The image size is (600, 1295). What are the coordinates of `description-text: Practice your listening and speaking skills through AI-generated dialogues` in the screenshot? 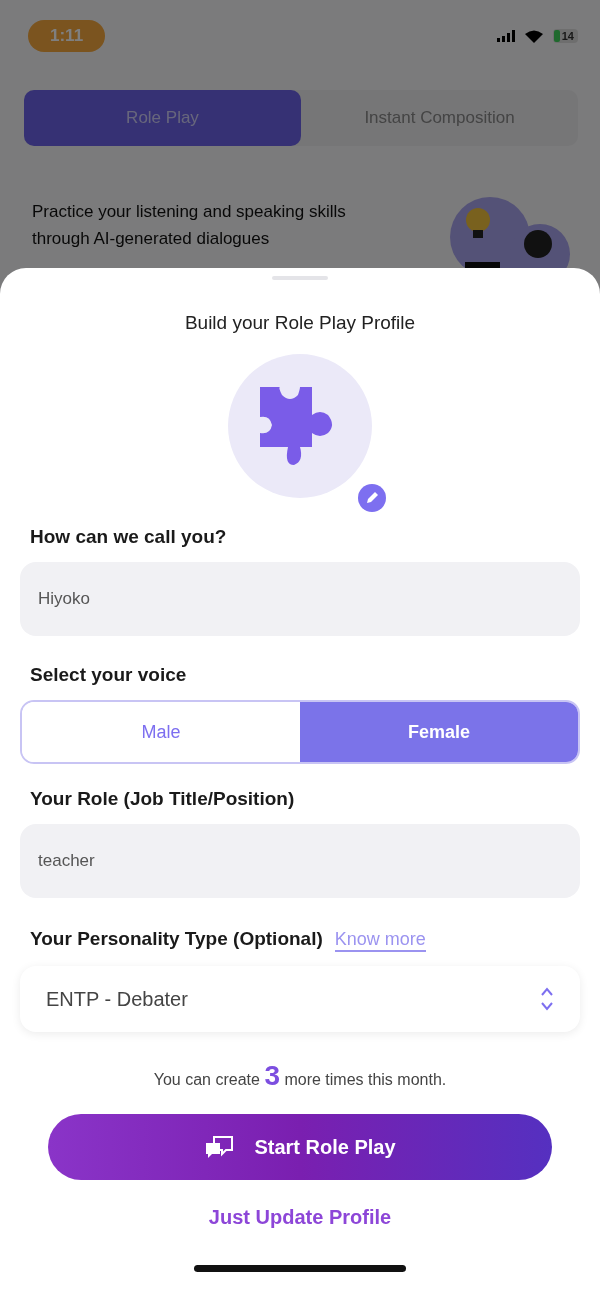 It's located at (189, 225).